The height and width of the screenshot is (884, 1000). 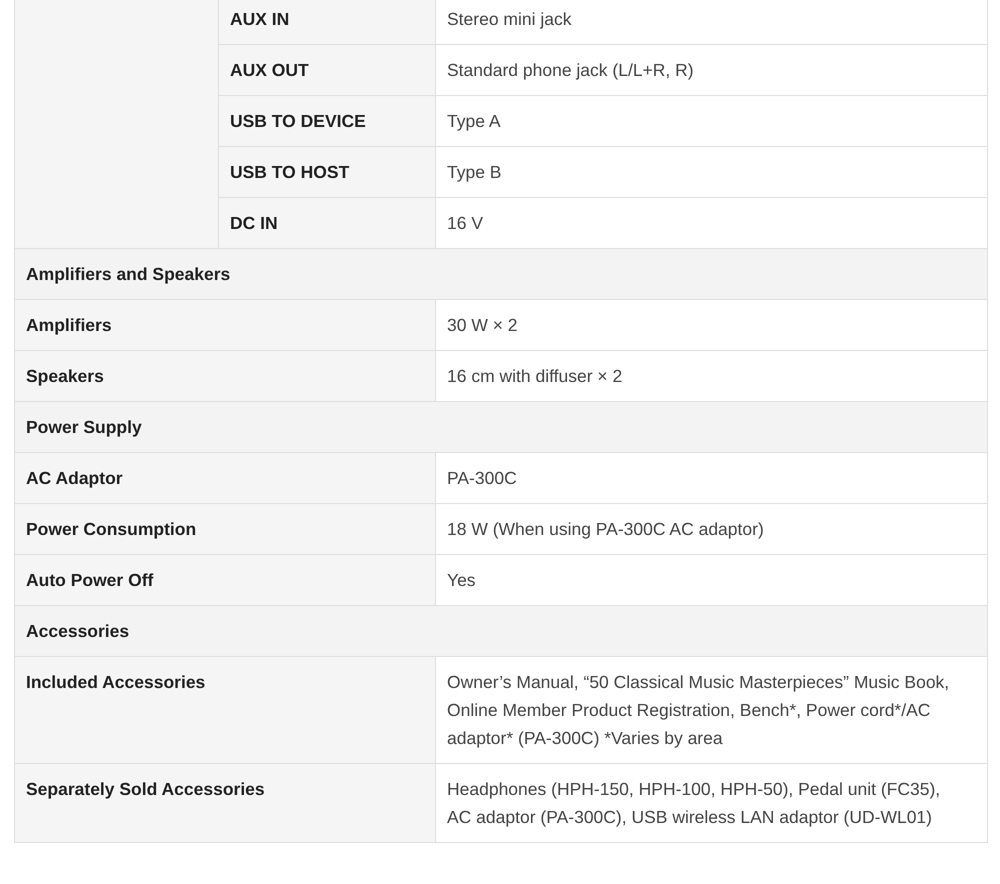 I want to click on value-cell: Yes, so click(x=712, y=580).